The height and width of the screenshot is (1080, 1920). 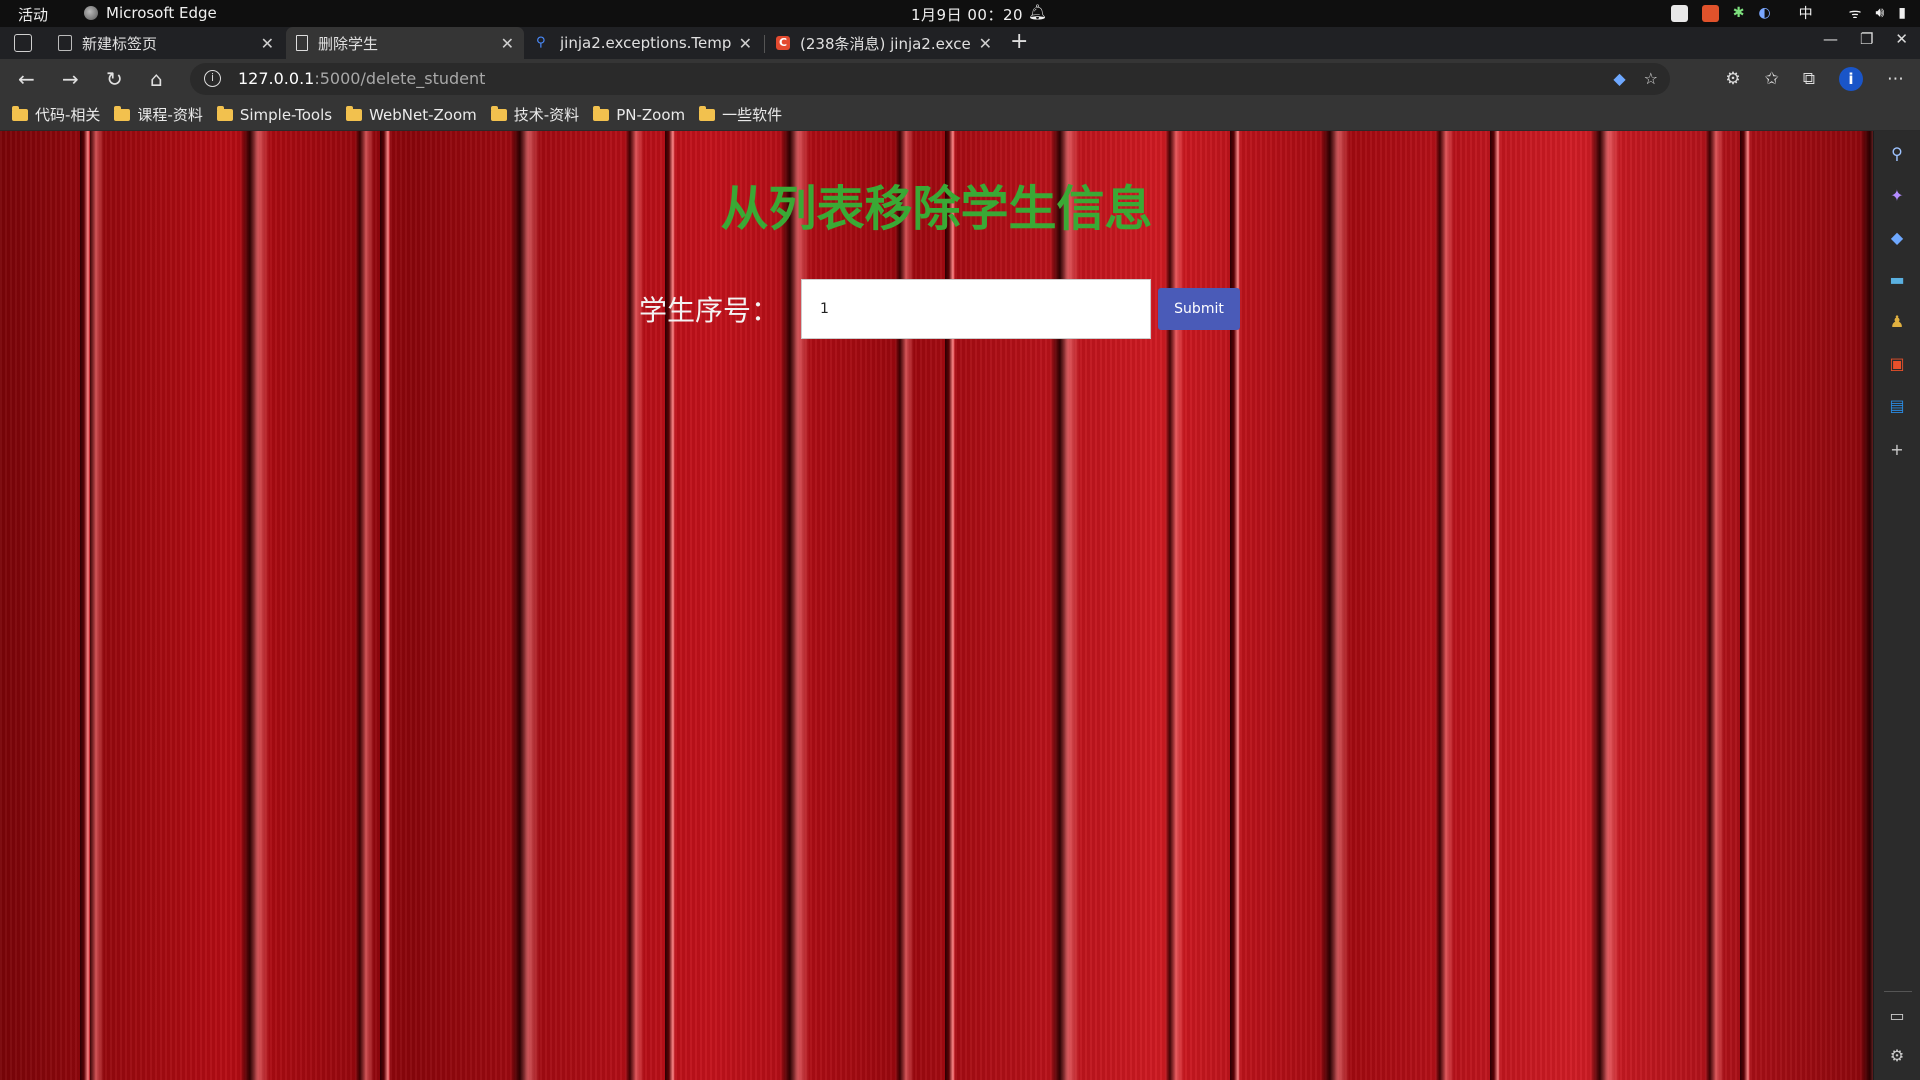 I want to click on student-id-label: 学生序号：, so click(x=709, y=310).